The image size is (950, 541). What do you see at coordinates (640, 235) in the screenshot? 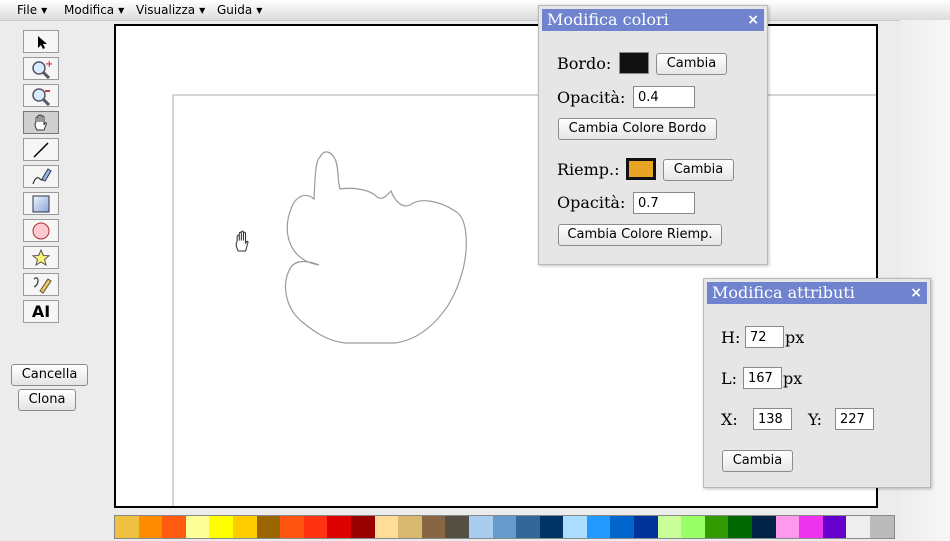
I see `apply-fill-color-button: Cambia Colore Riemp.` at bounding box center [640, 235].